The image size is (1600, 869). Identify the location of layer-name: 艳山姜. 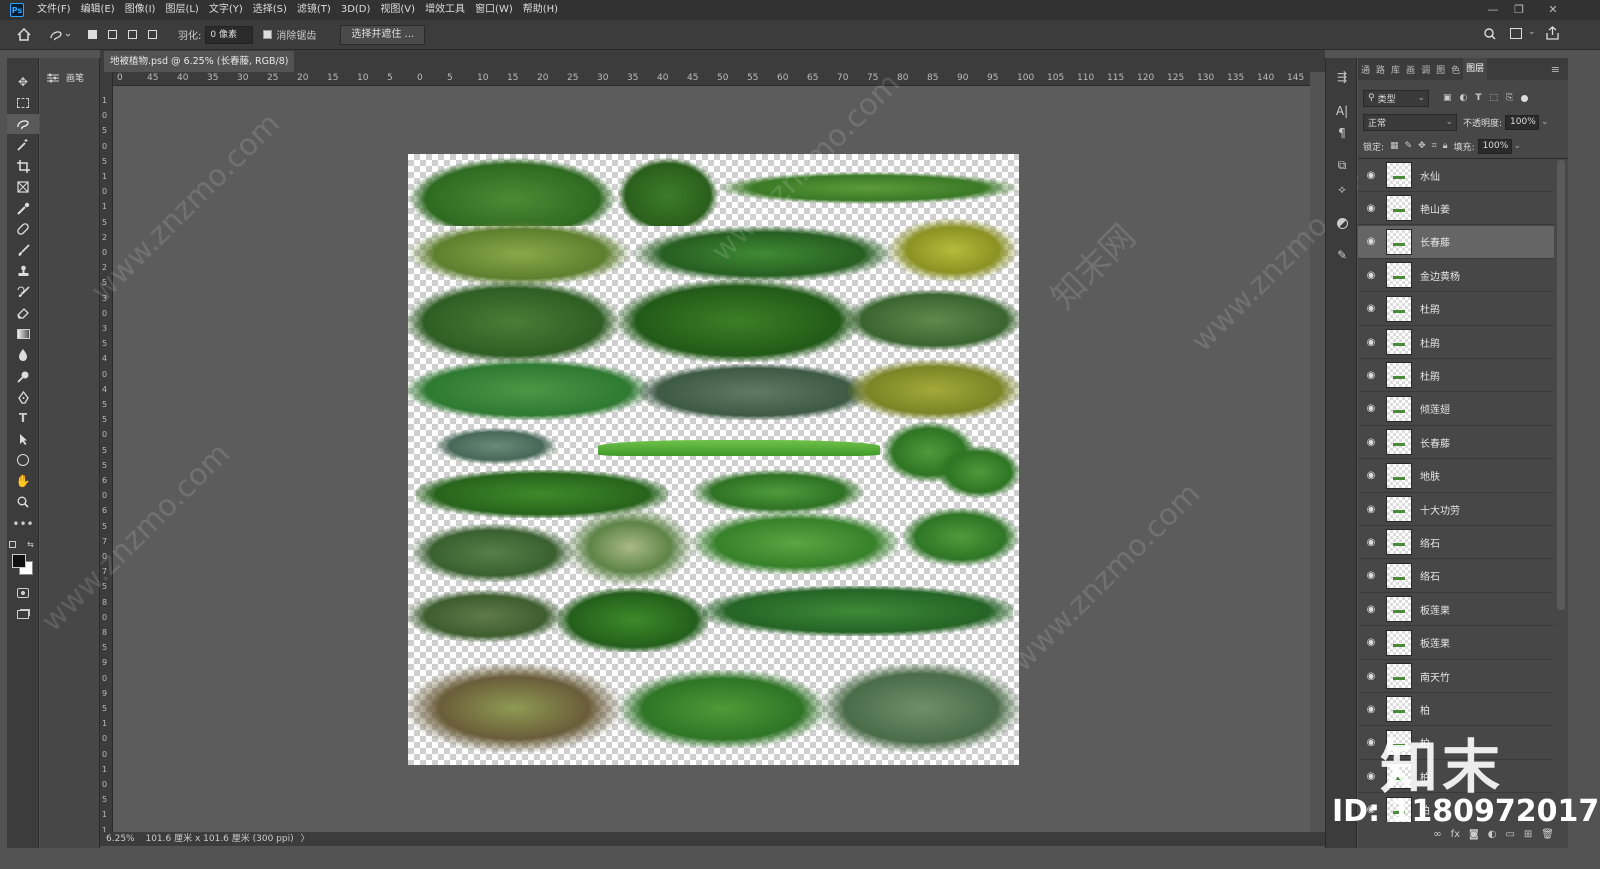
(1435, 208).